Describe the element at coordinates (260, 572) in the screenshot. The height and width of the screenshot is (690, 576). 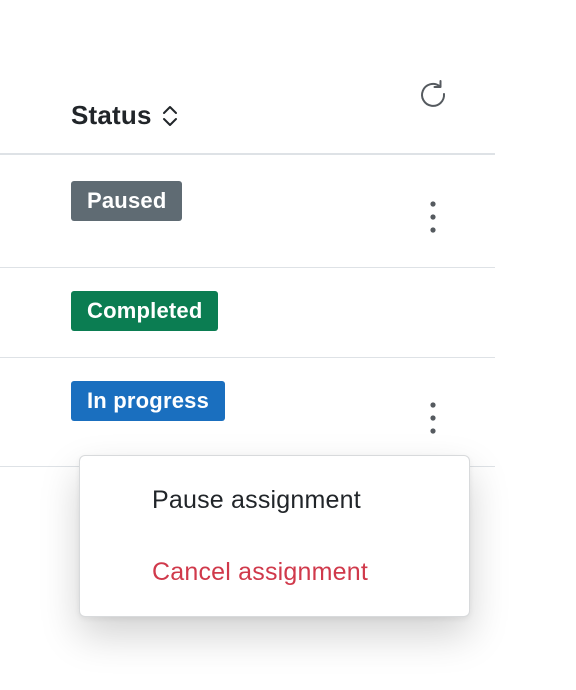
I see `cancel-assignment-menu-item: Cancel assignment` at that location.